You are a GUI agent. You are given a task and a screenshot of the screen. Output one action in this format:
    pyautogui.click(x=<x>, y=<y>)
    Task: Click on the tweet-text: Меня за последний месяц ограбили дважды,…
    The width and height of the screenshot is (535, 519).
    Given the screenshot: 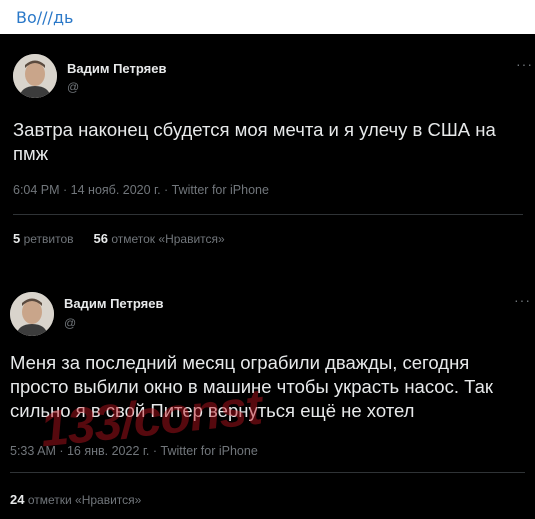 What is the action you would take?
    pyautogui.click(x=251, y=386)
    